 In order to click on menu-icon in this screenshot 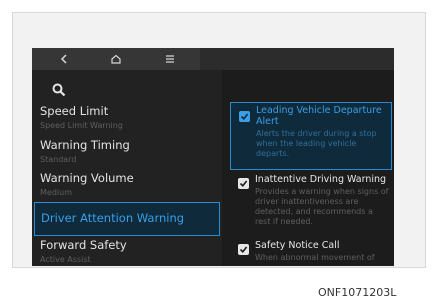, I will do `click(170, 59)`.